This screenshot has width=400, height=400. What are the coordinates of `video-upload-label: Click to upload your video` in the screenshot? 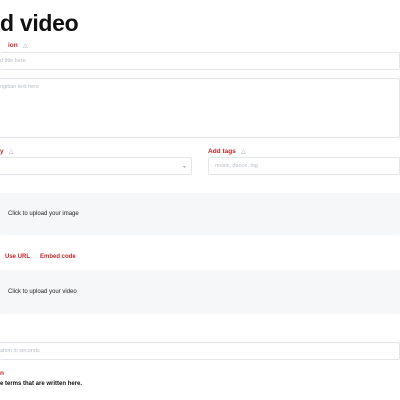 It's located at (42, 292).